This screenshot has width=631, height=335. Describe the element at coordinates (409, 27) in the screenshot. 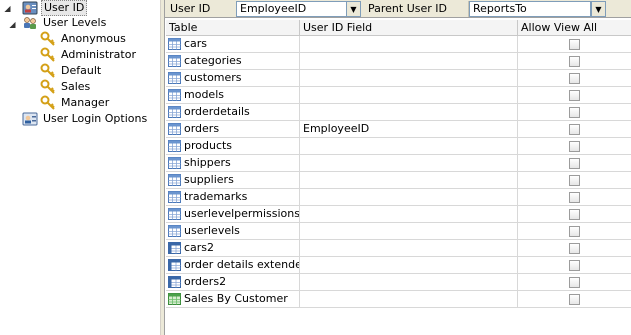

I see `column-header-user-id-field: User ID Field` at that location.